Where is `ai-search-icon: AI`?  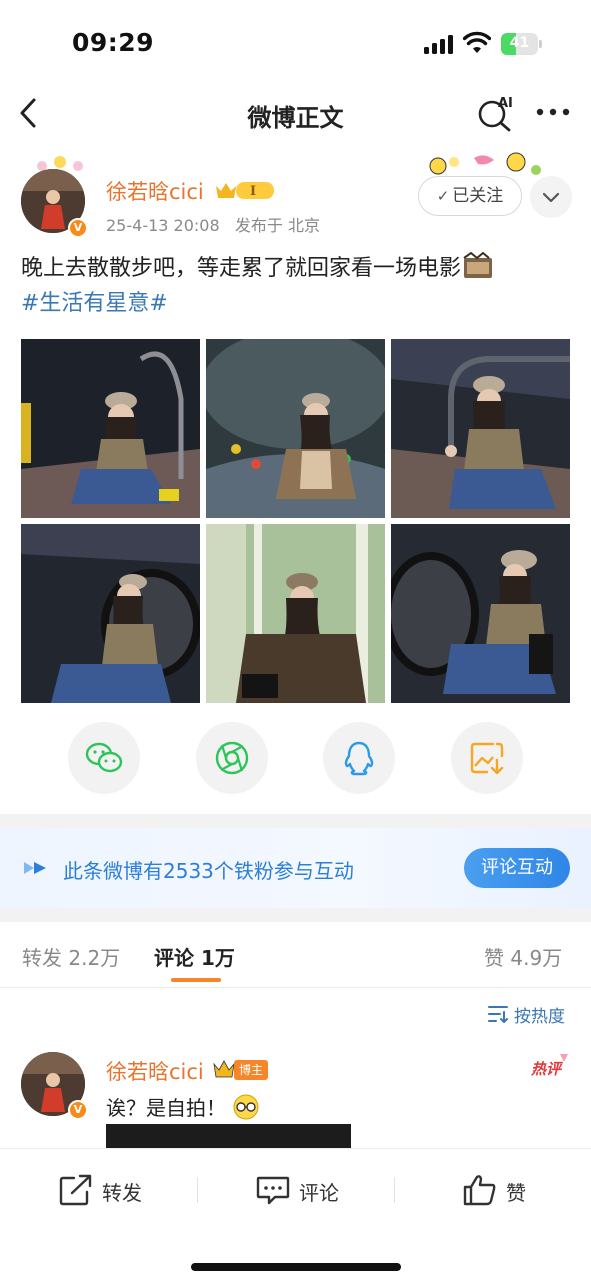
ai-search-icon: AI is located at coordinates (496, 113).